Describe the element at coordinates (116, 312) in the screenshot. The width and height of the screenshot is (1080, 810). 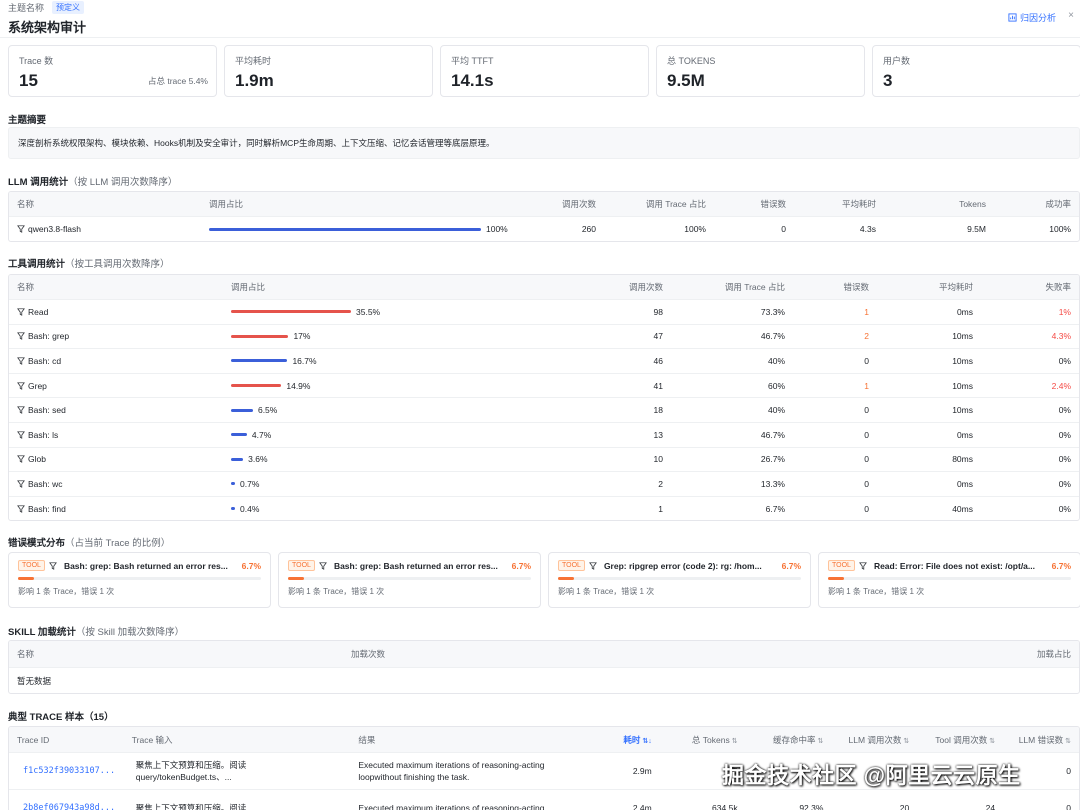
I see `tool-name-cell: Read` at that location.